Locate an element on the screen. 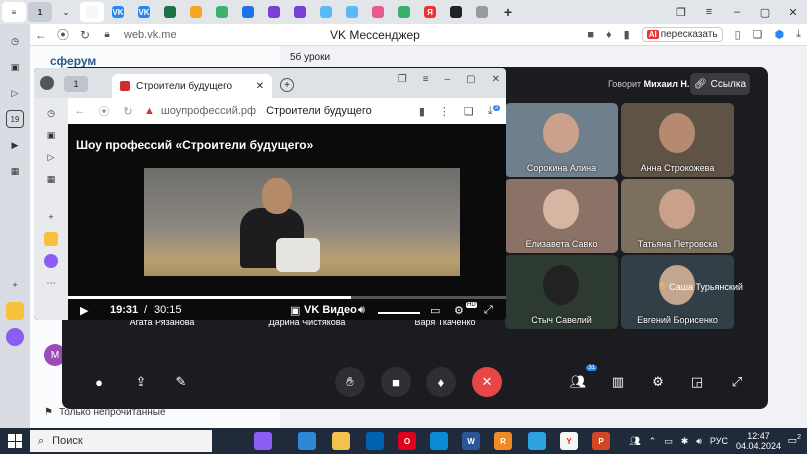 This screenshot has width=807, height=454. tab-doc-icon is located at coordinates (482, 12).